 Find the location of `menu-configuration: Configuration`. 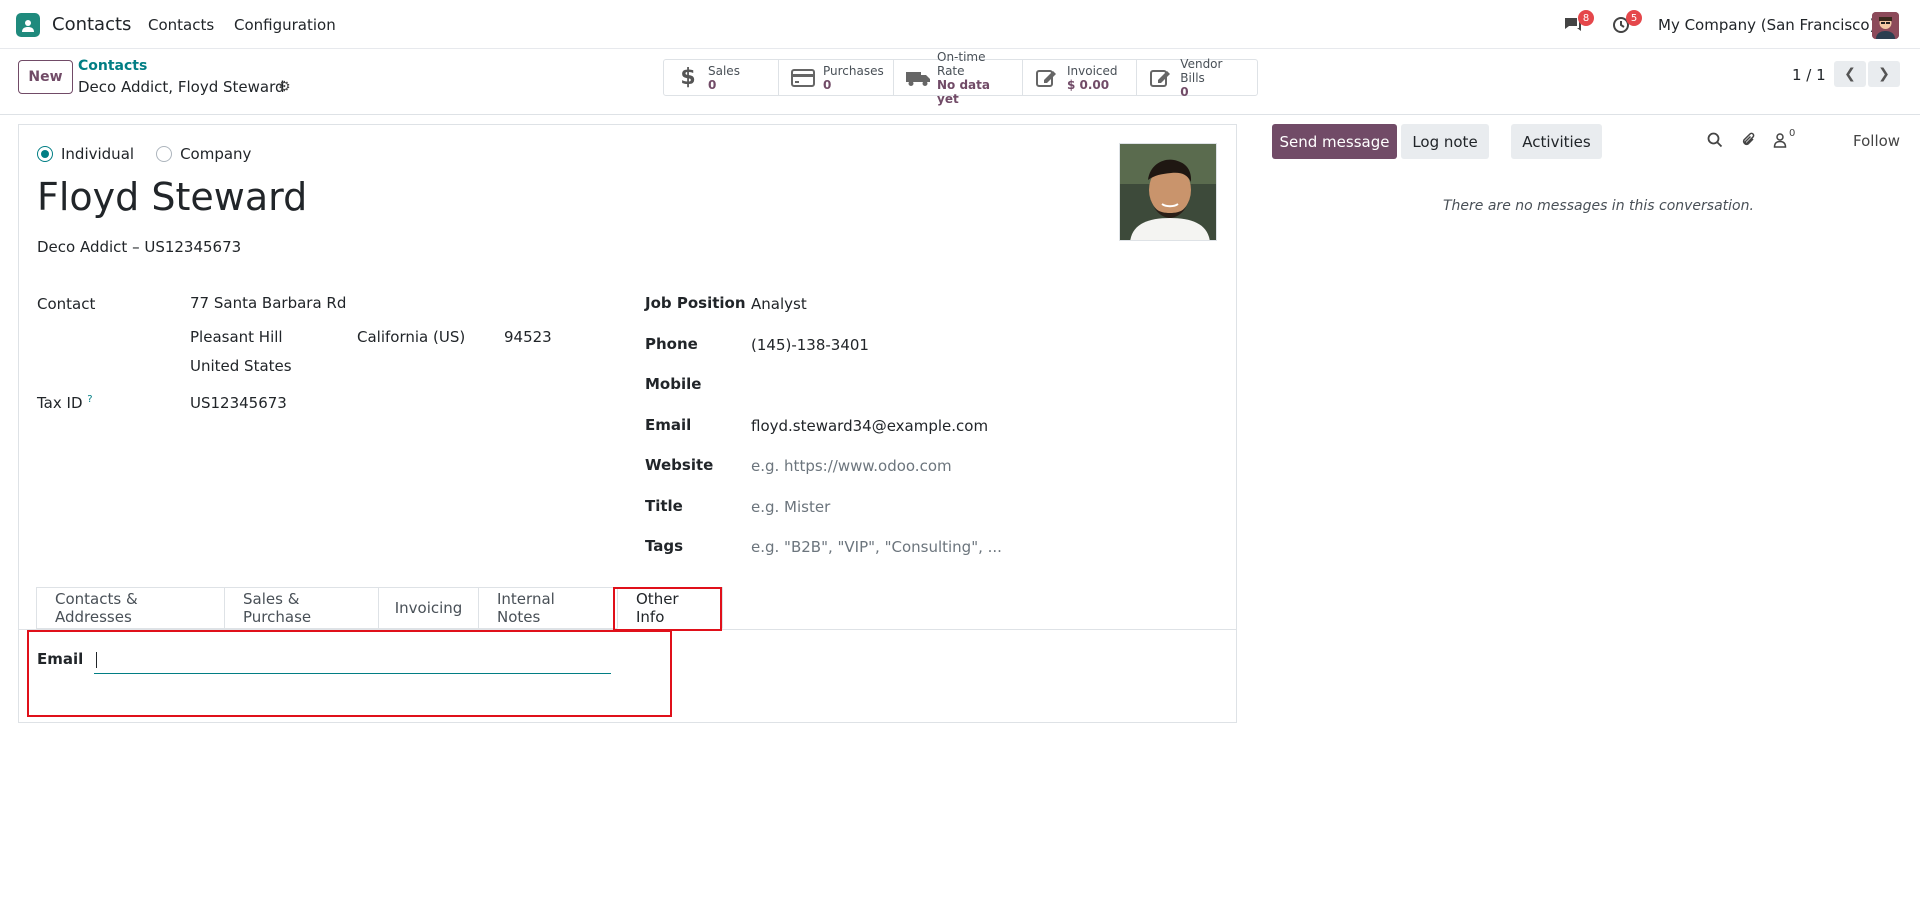

menu-configuration: Configuration is located at coordinates (285, 25).